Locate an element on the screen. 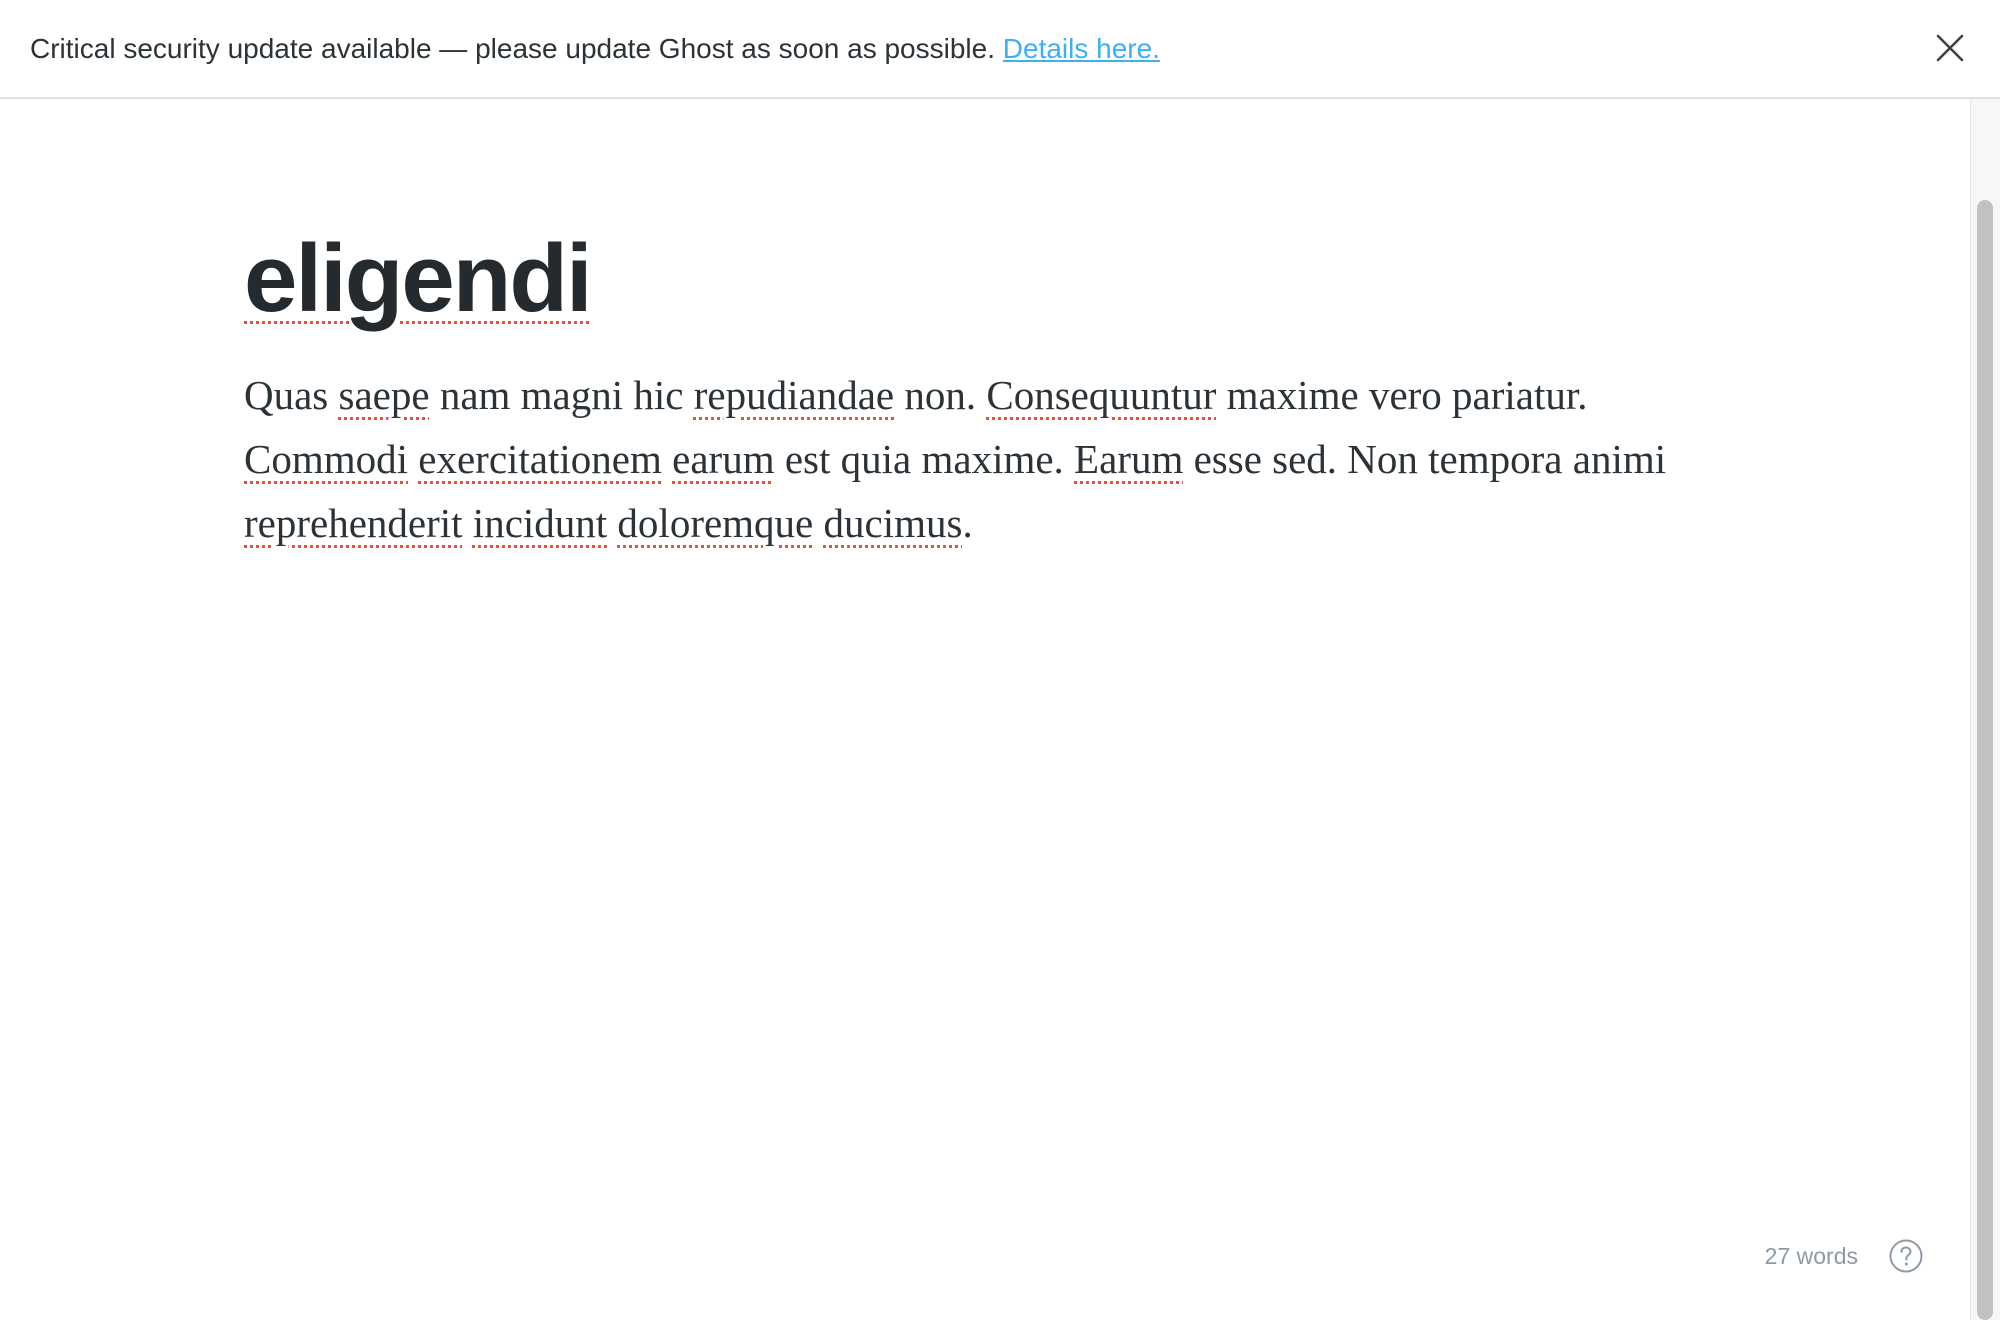 Image resolution: width=2000 pixels, height=1320 pixels. misspelled-word: Commodi is located at coordinates (326, 459).